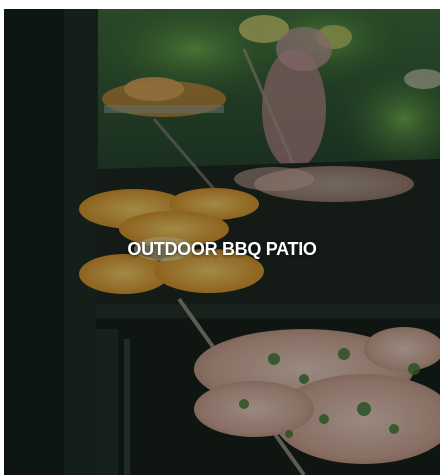 Image resolution: width=440 pixels, height=475 pixels. What do you see at coordinates (222, 249) in the screenshot?
I see `tile-title: OUTDOOR BBQ PATIO` at bounding box center [222, 249].